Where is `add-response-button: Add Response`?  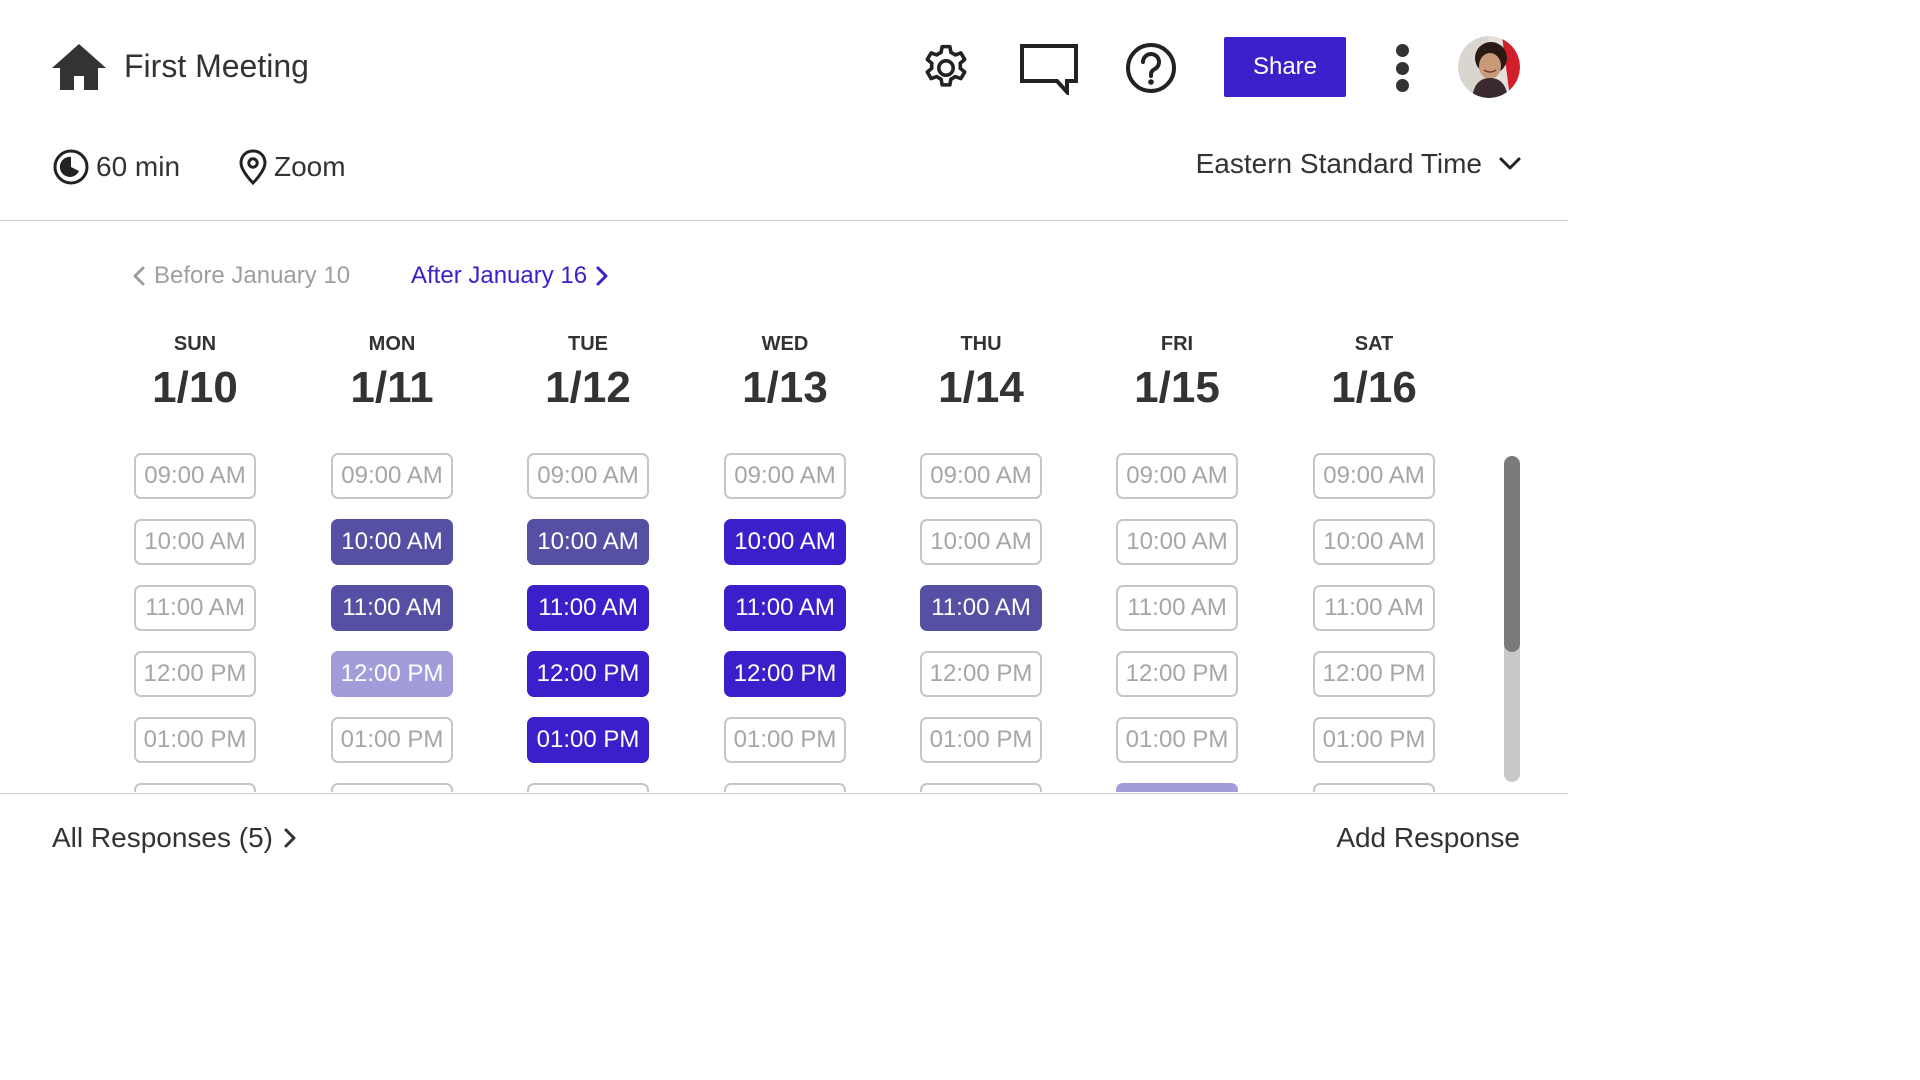
add-response-button: Add Response is located at coordinates (1428, 838).